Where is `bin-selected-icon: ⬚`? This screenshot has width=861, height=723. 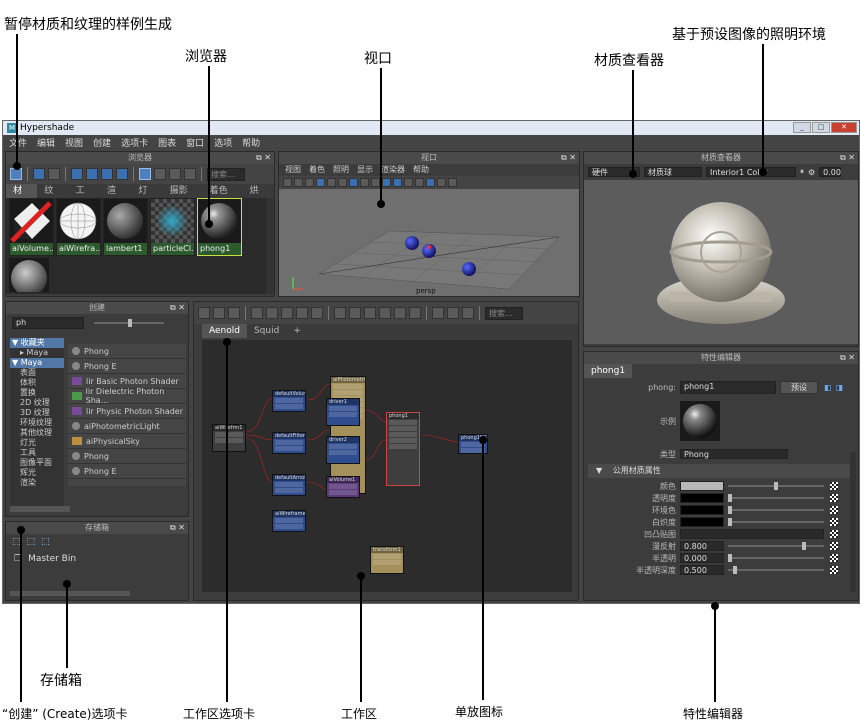
bin-selected-icon: ⬚ is located at coordinates (31, 542).